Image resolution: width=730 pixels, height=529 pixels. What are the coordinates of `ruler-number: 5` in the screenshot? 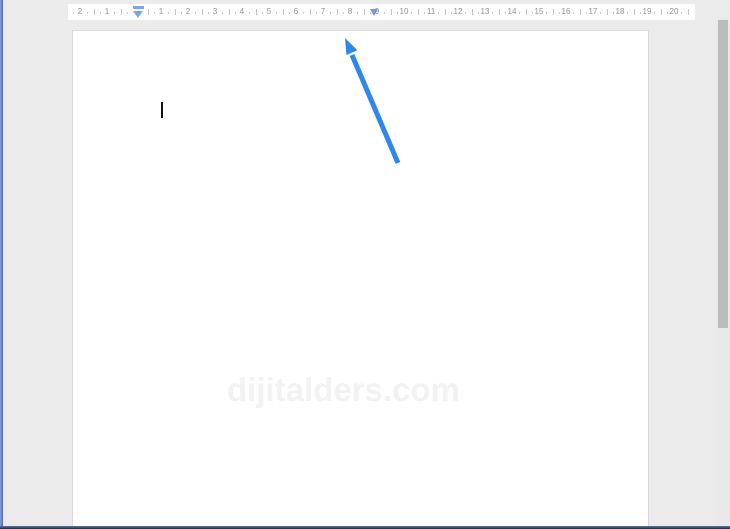 It's located at (269, 11).